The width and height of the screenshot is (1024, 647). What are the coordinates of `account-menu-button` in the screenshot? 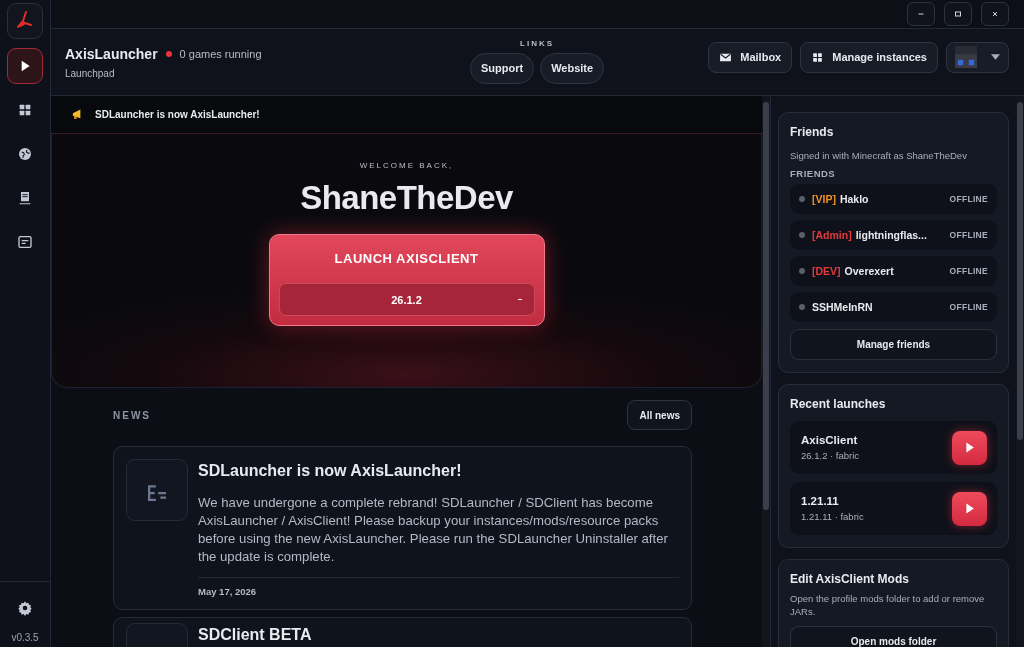 It's located at (977, 57).